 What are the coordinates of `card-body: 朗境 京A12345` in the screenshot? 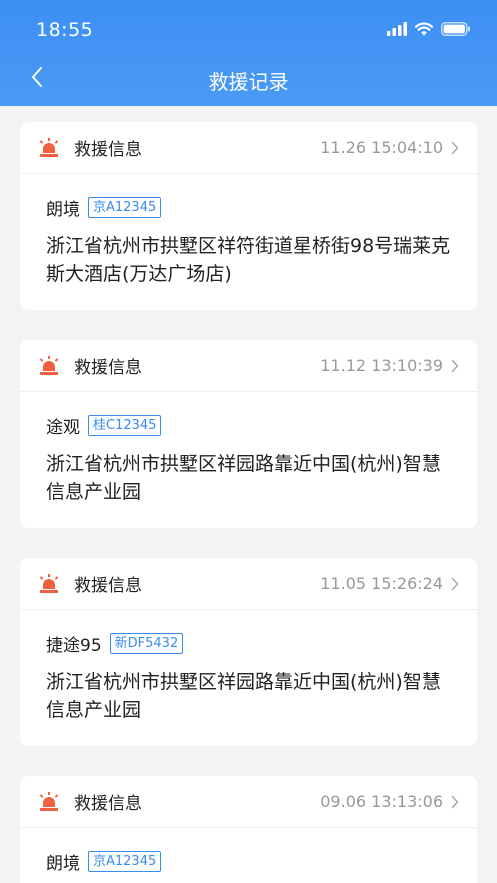 It's located at (248, 855).